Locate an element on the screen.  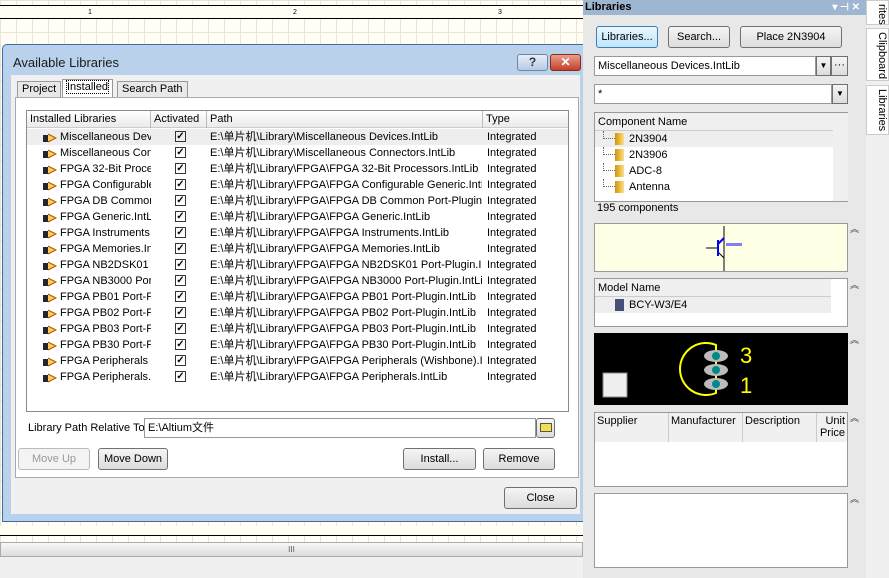
library-select: Miscellaneous Devices.IntLib is located at coordinates (705, 66).